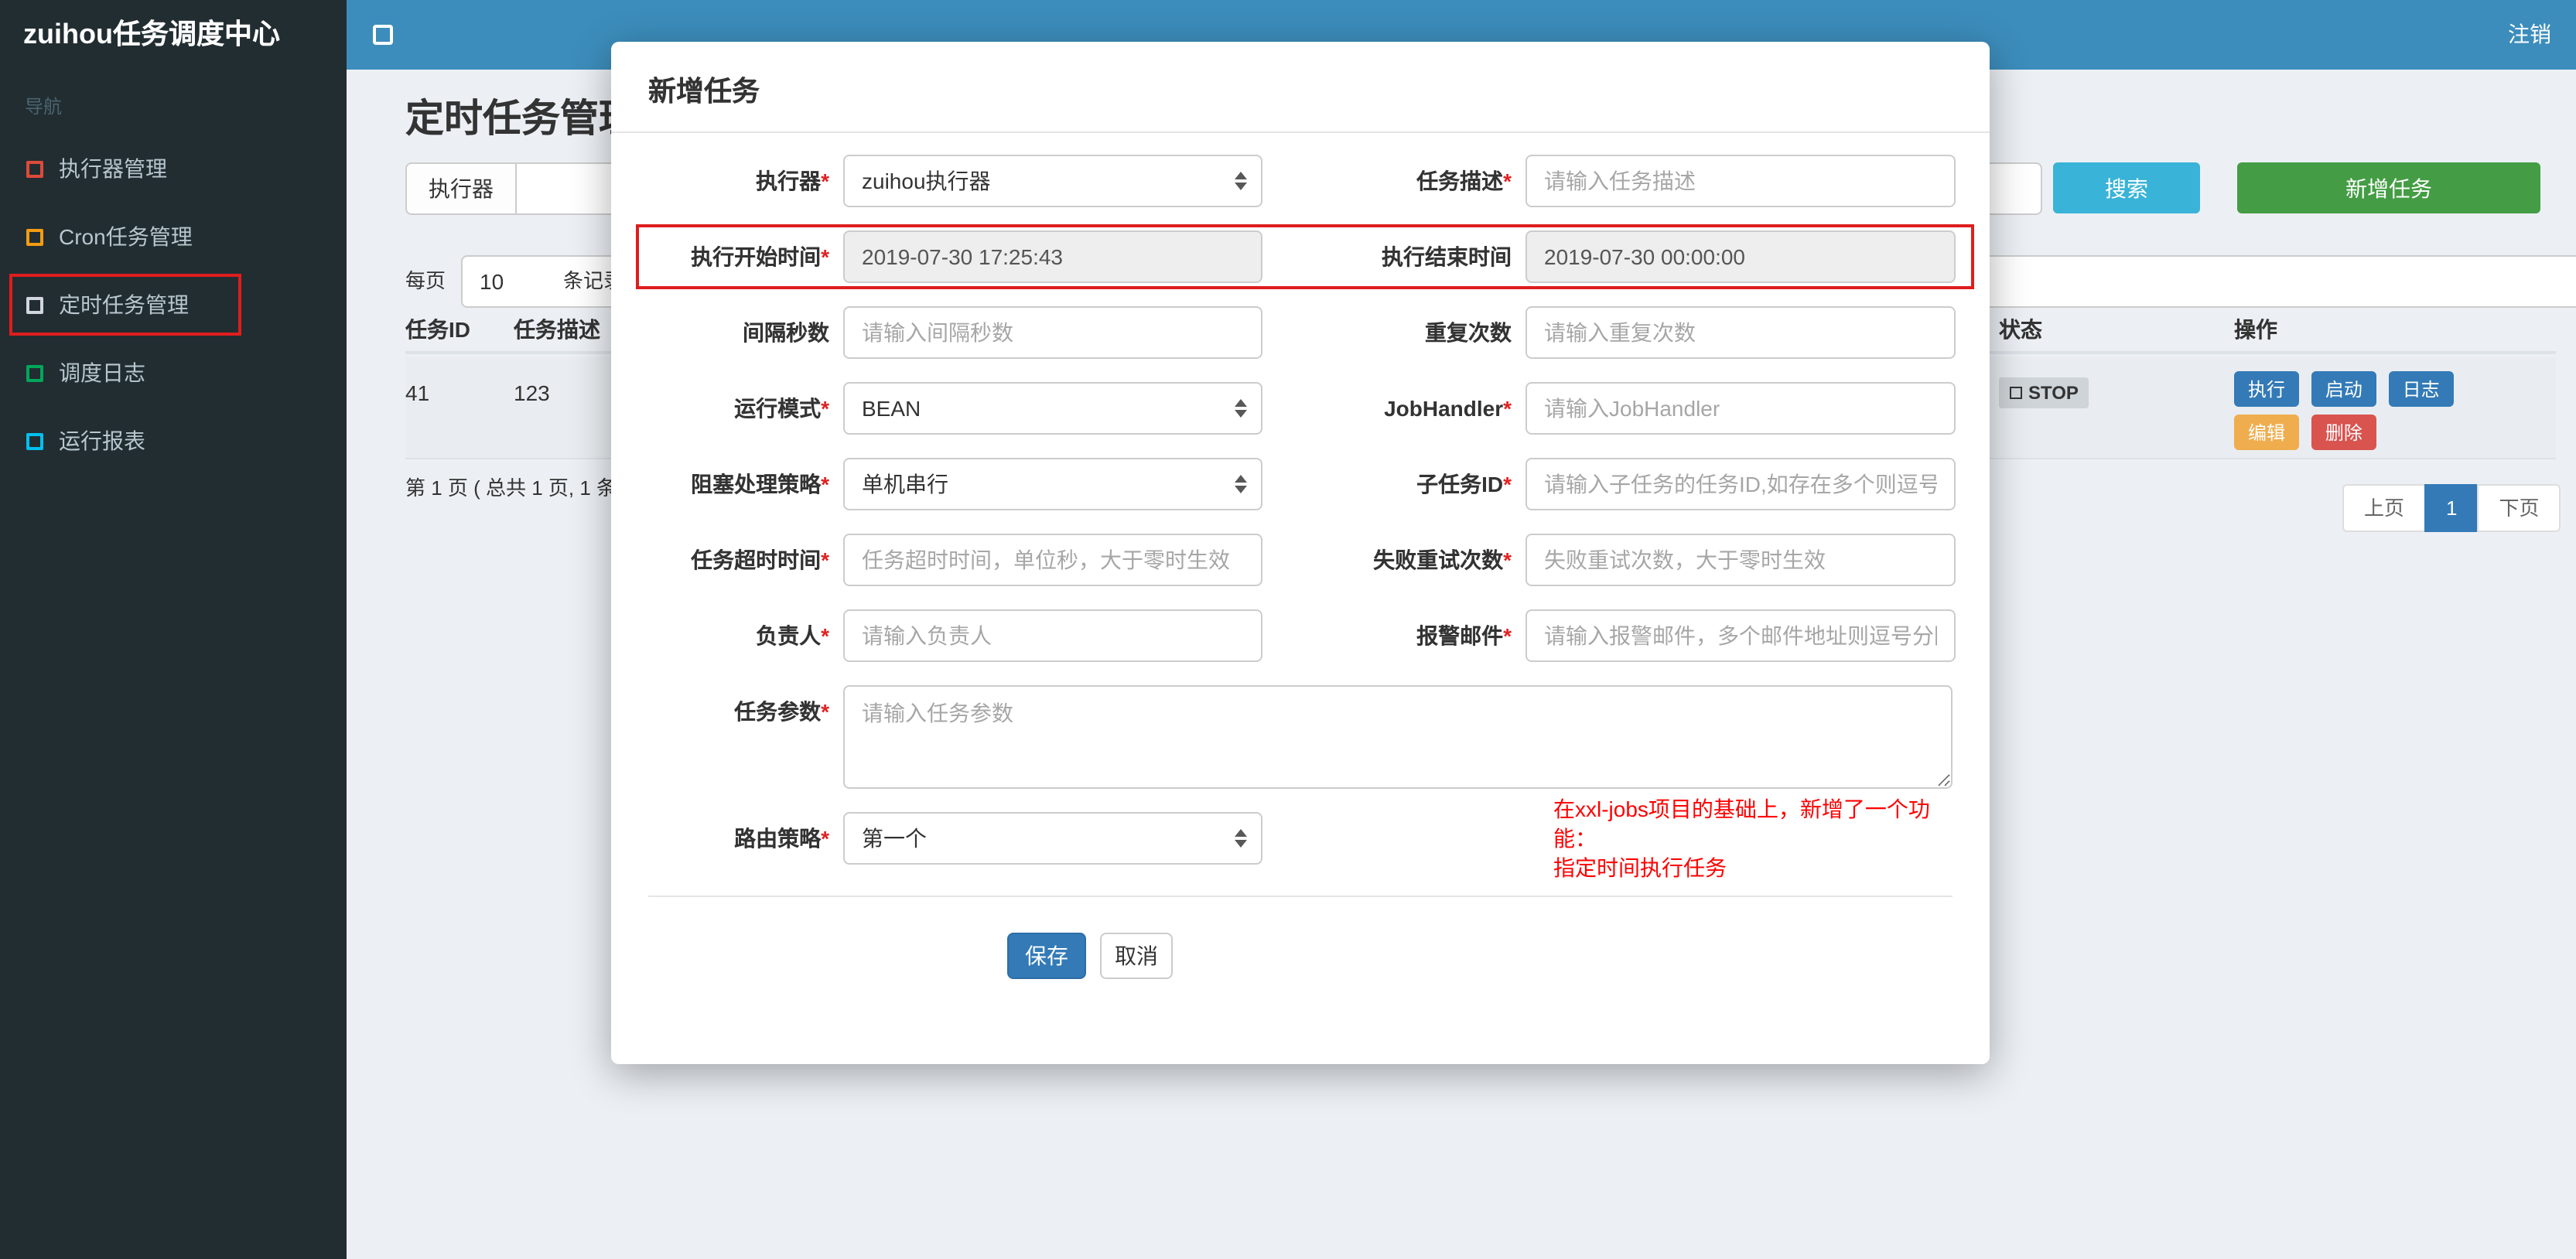 The image size is (2576, 1259). What do you see at coordinates (1464, 636) in the screenshot?
I see `alarm-email-label: 报警邮件*` at bounding box center [1464, 636].